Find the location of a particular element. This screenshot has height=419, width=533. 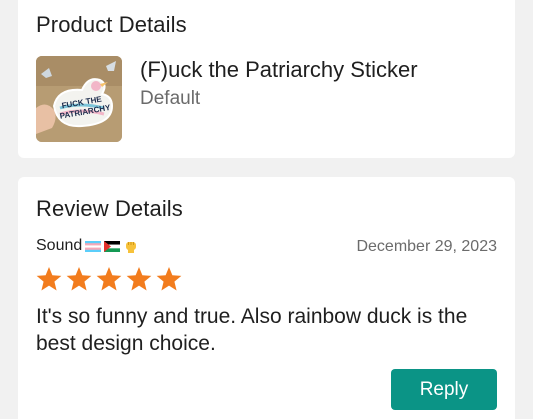

reviewer: Sound is located at coordinates (87, 246).